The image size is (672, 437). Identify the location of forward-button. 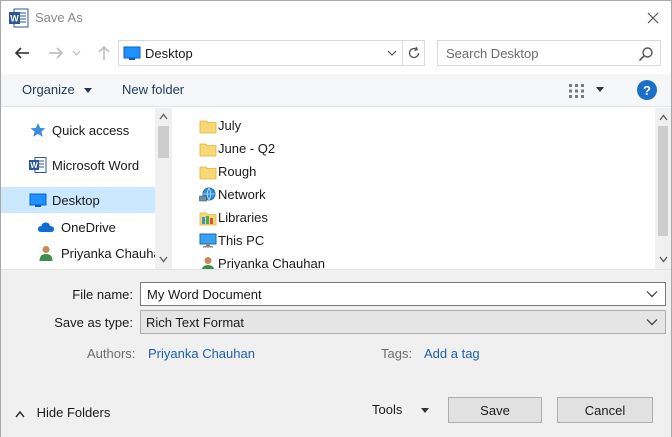
(56, 53).